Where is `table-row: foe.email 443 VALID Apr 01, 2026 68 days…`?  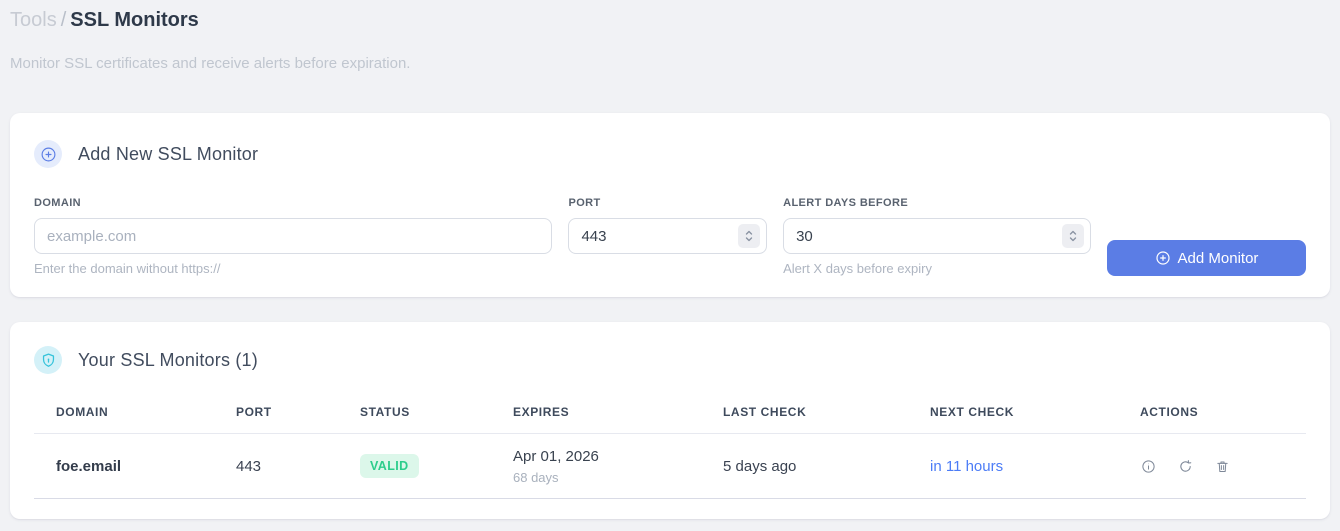 table-row: foe.email 443 VALID Apr 01, 2026 68 days… is located at coordinates (670, 466).